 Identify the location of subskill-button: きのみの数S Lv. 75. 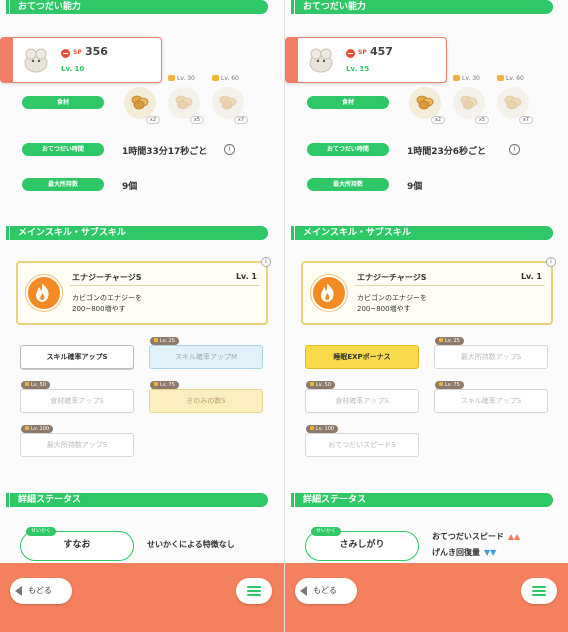
(206, 397).